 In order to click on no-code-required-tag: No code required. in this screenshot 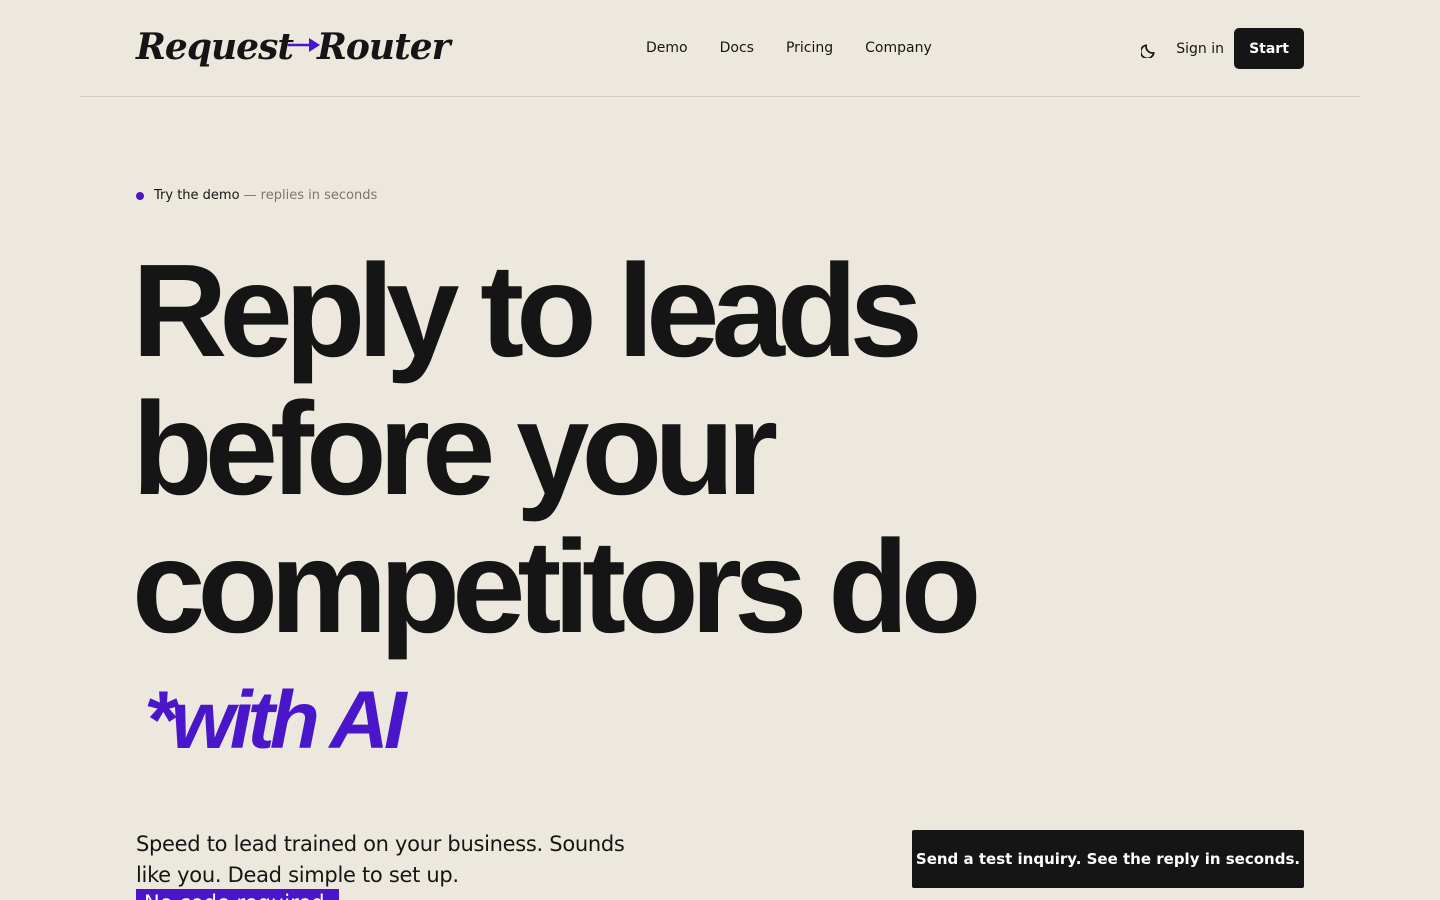, I will do `click(238, 894)`.